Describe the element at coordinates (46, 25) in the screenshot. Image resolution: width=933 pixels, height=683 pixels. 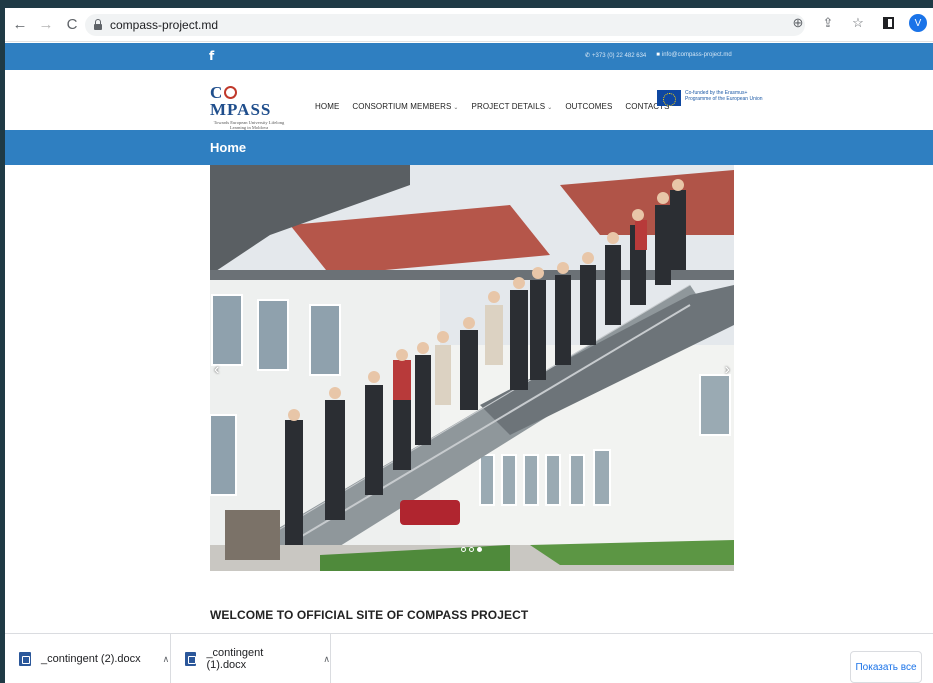
I see `forward-icon: →` at that location.